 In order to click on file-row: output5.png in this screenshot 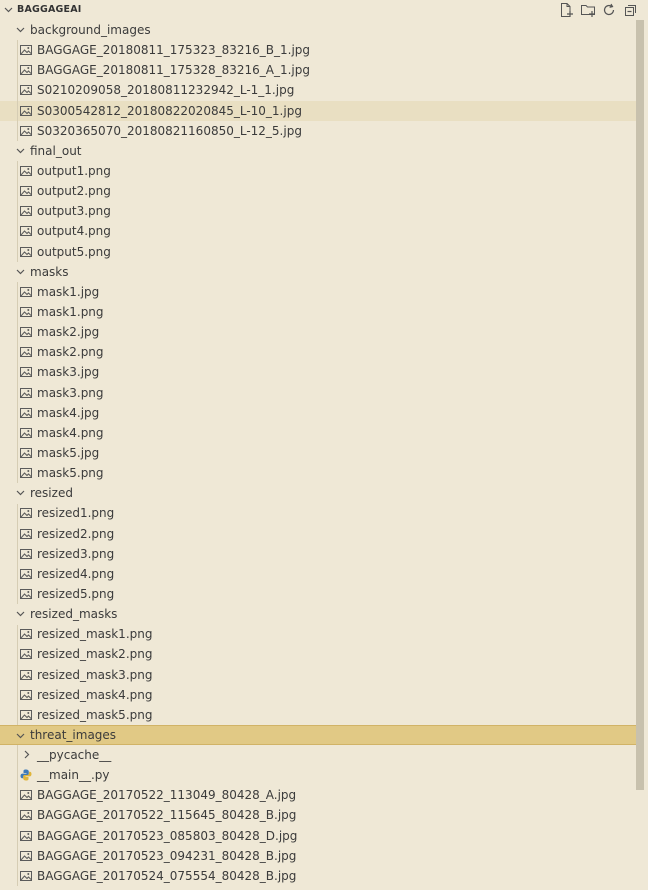, I will do `click(318, 252)`.